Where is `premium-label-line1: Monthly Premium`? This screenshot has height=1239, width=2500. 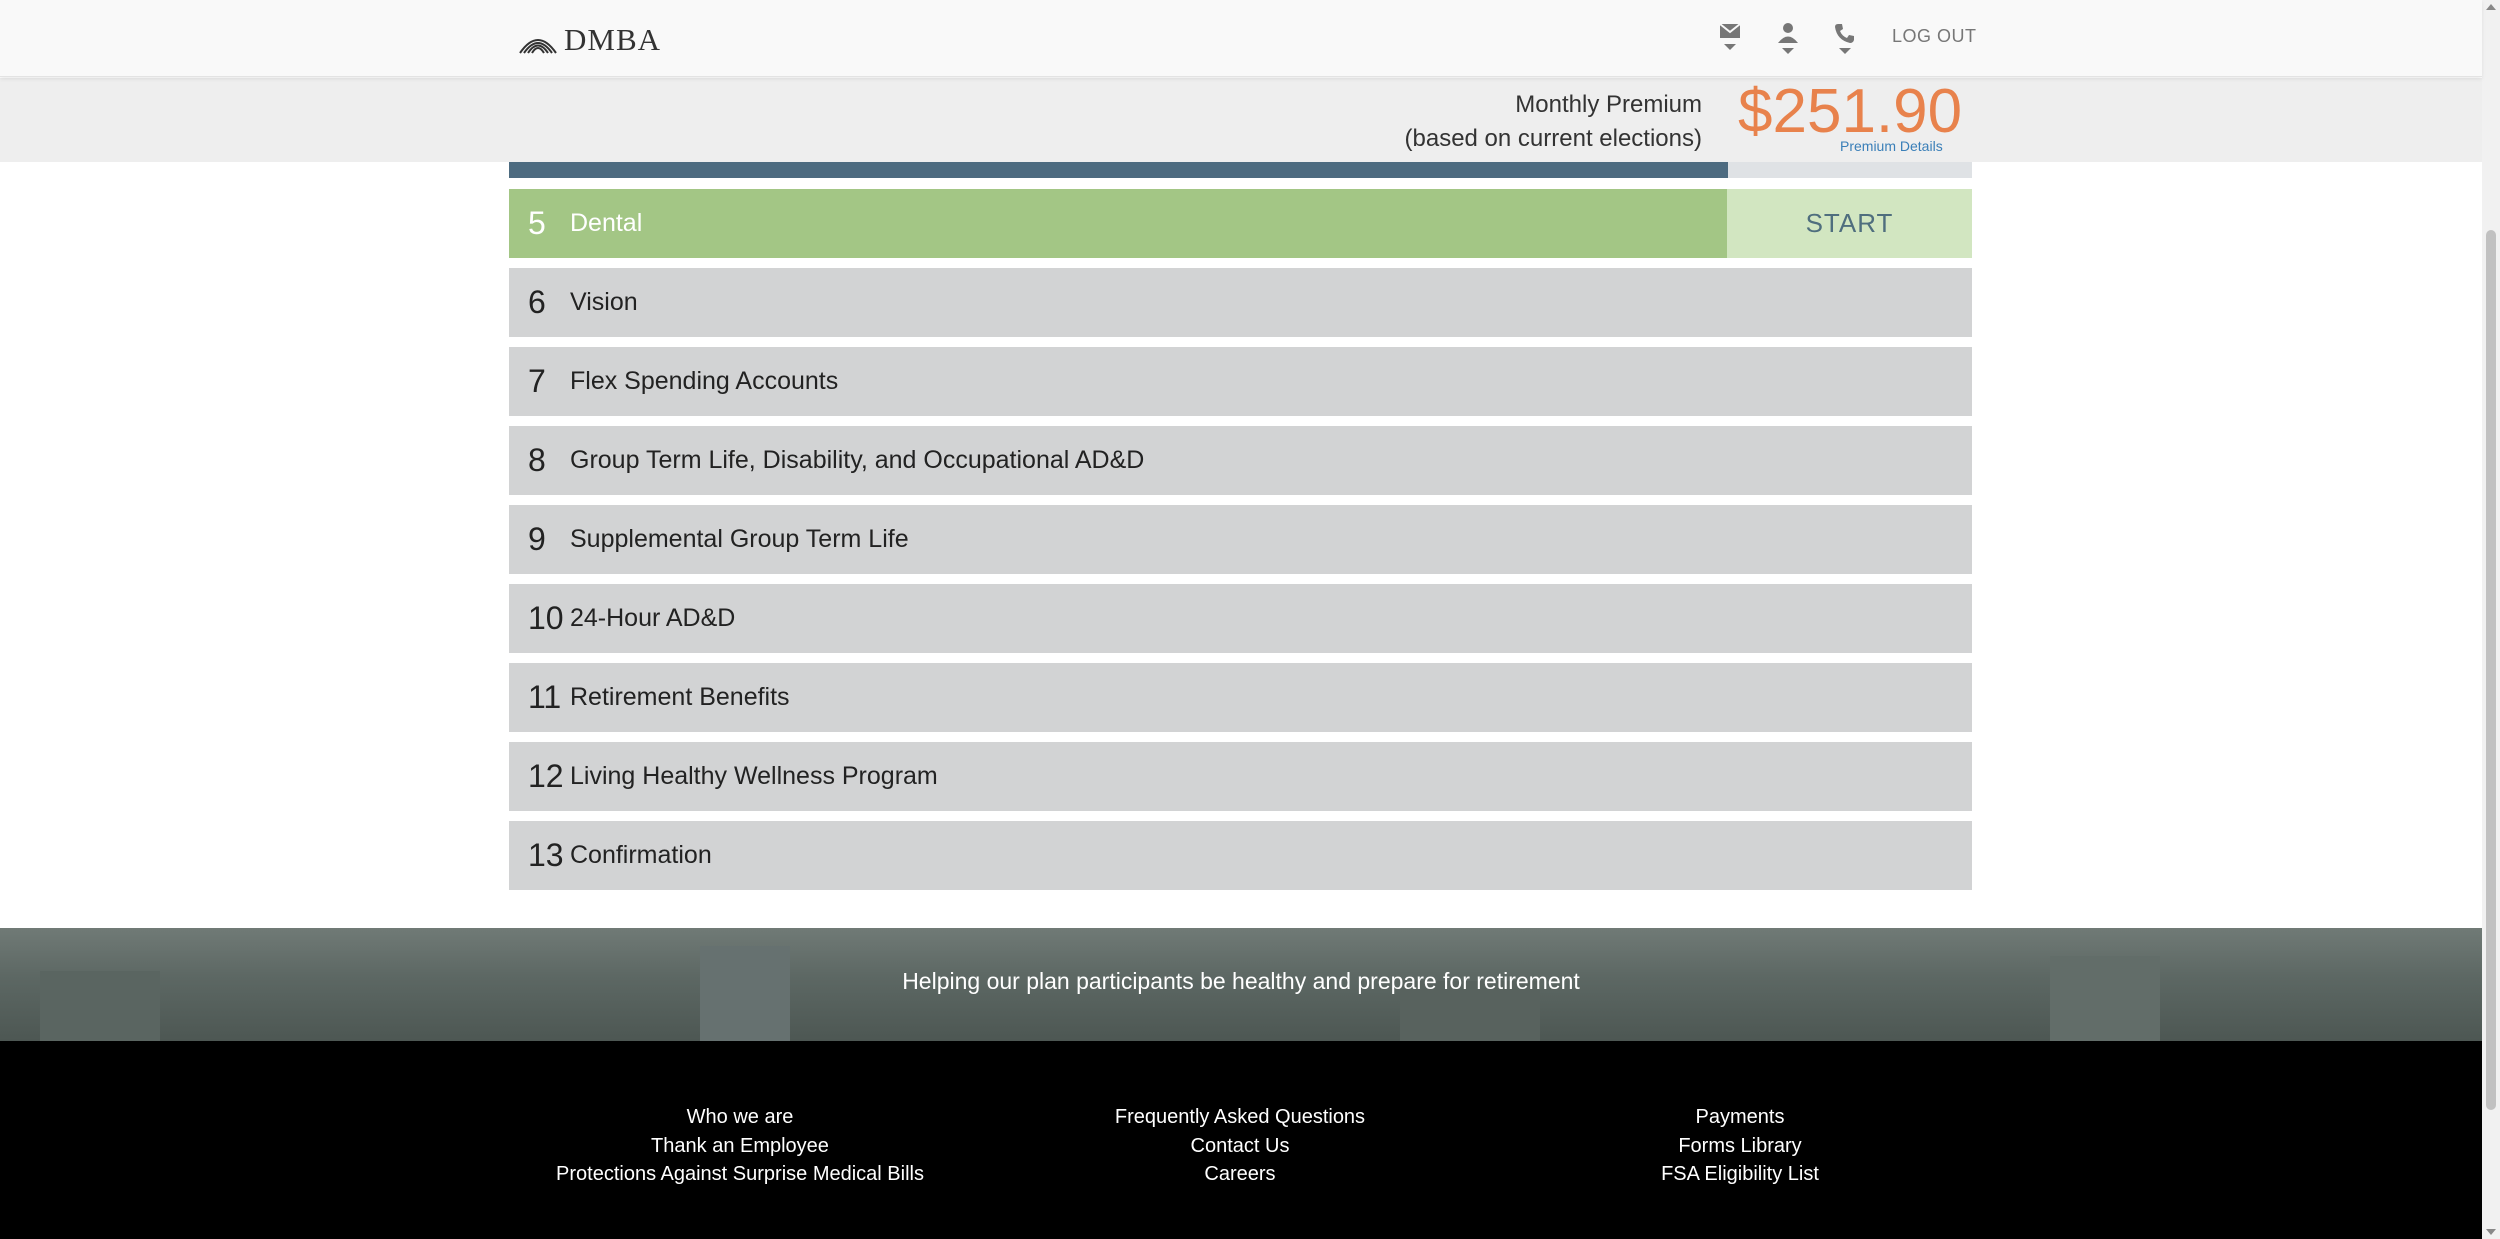 premium-label-line1: Monthly Premium is located at coordinates (1608, 104).